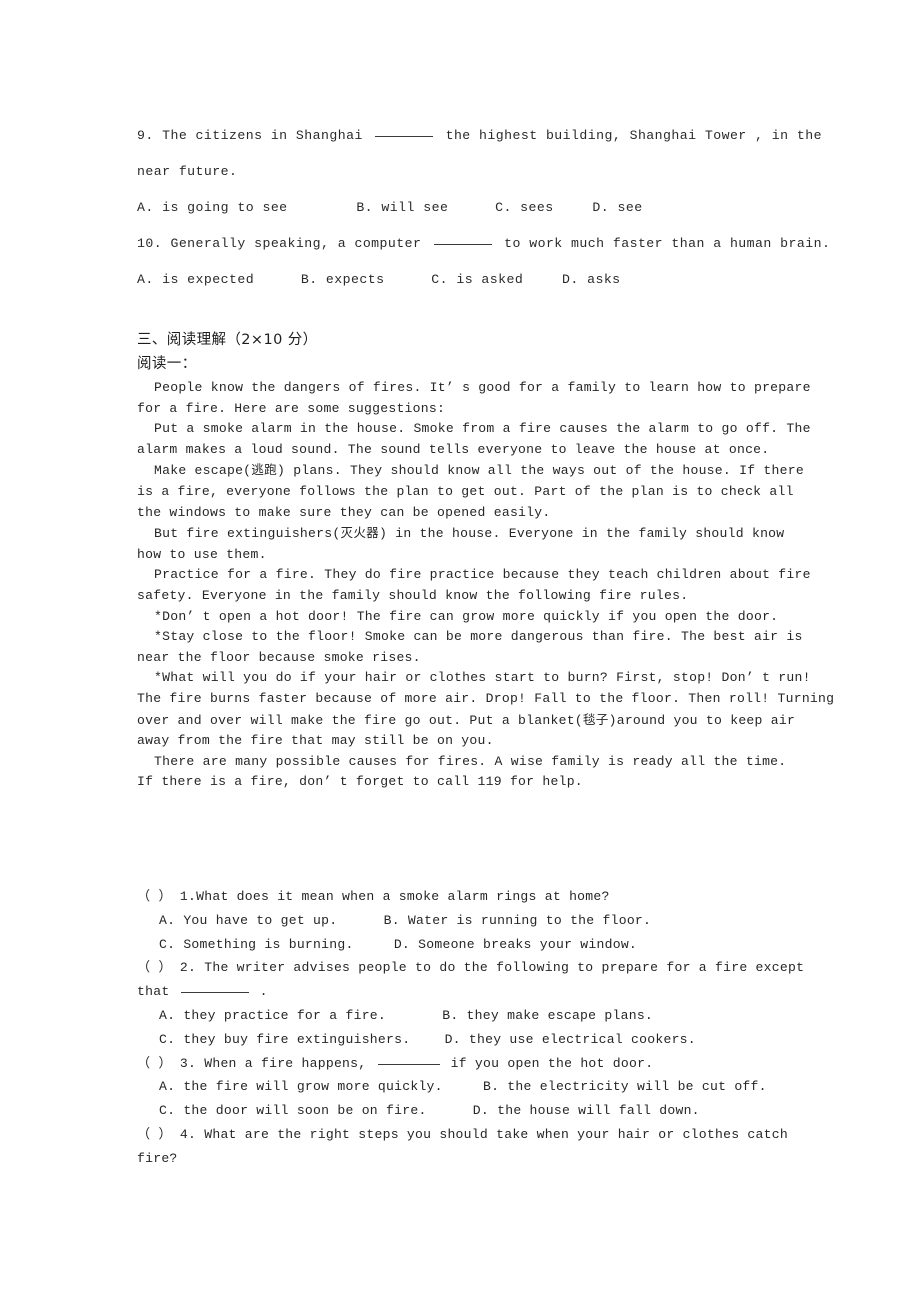 This screenshot has width=920, height=1302. Describe the element at coordinates (293, 1111) in the screenshot. I see `q3-option-c: C. the door will soon be on fire.` at that location.